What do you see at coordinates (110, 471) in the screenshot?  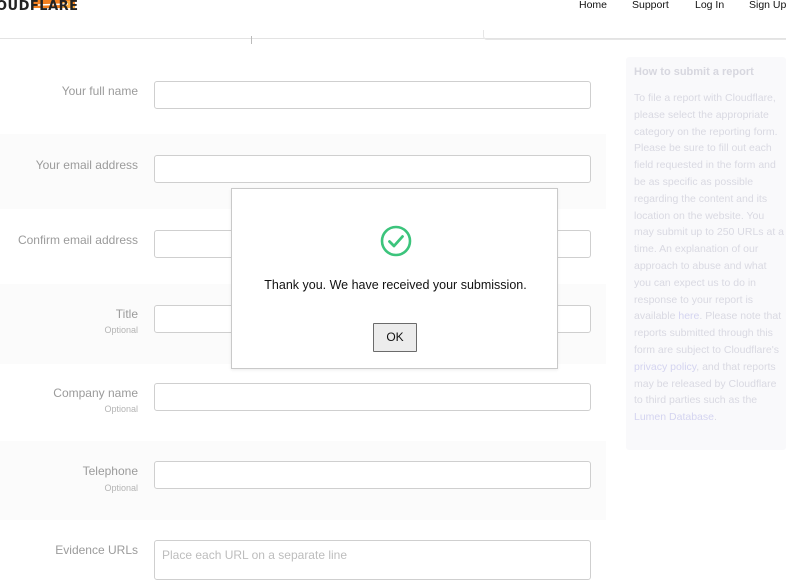 I see `telephone-label: Telephone` at bounding box center [110, 471].